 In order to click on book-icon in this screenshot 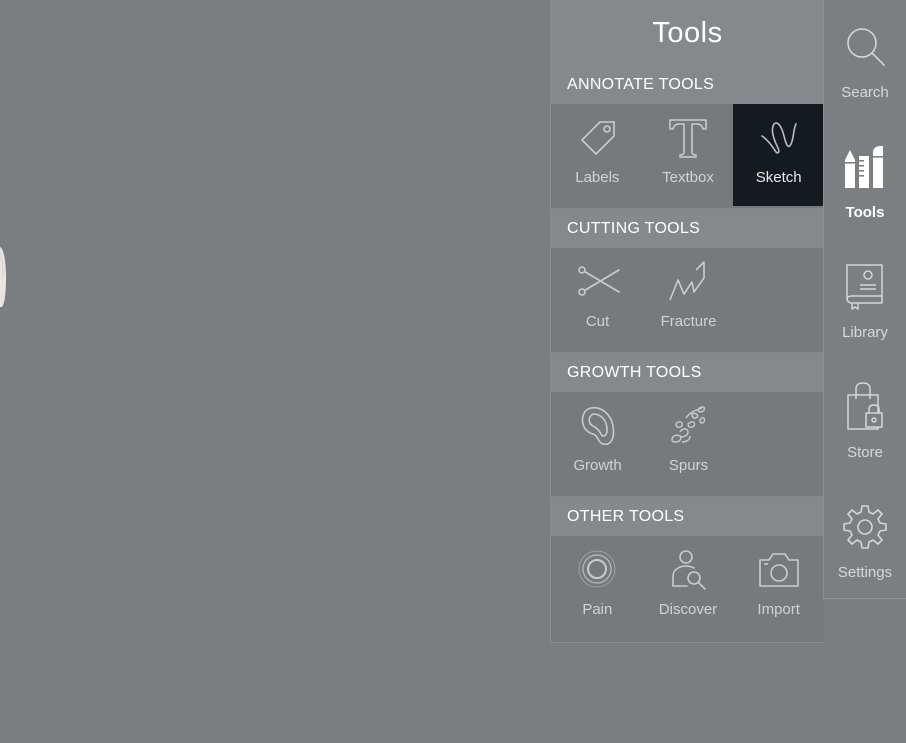, I will do `click(865, 286)`.